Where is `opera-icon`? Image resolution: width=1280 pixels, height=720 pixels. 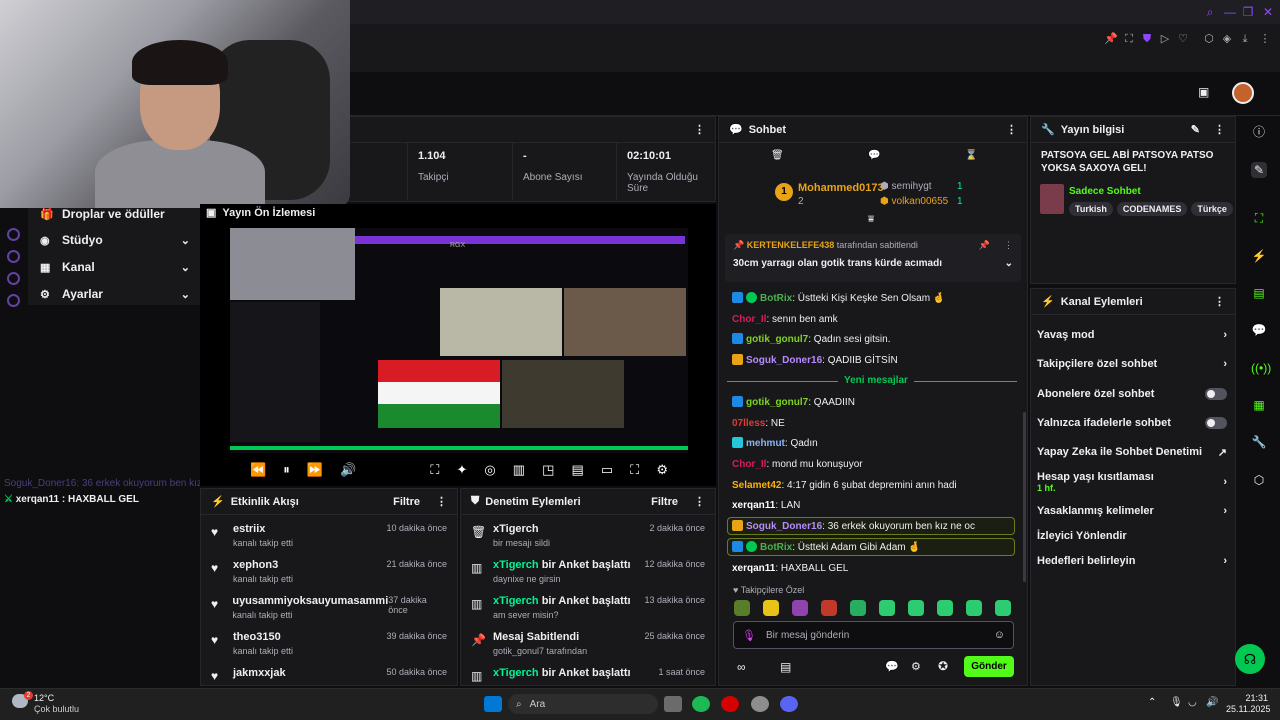
opera-icon is located at coordinates (730, 704).